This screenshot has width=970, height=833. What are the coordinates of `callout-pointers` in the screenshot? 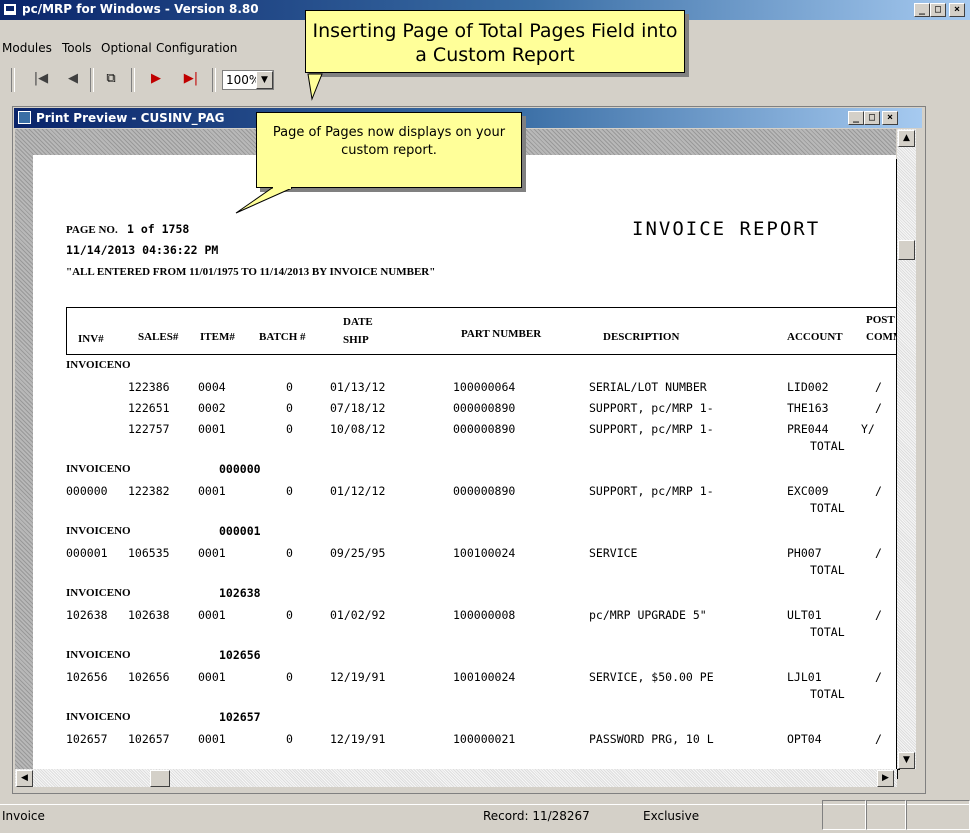 It's located at (279, 143).